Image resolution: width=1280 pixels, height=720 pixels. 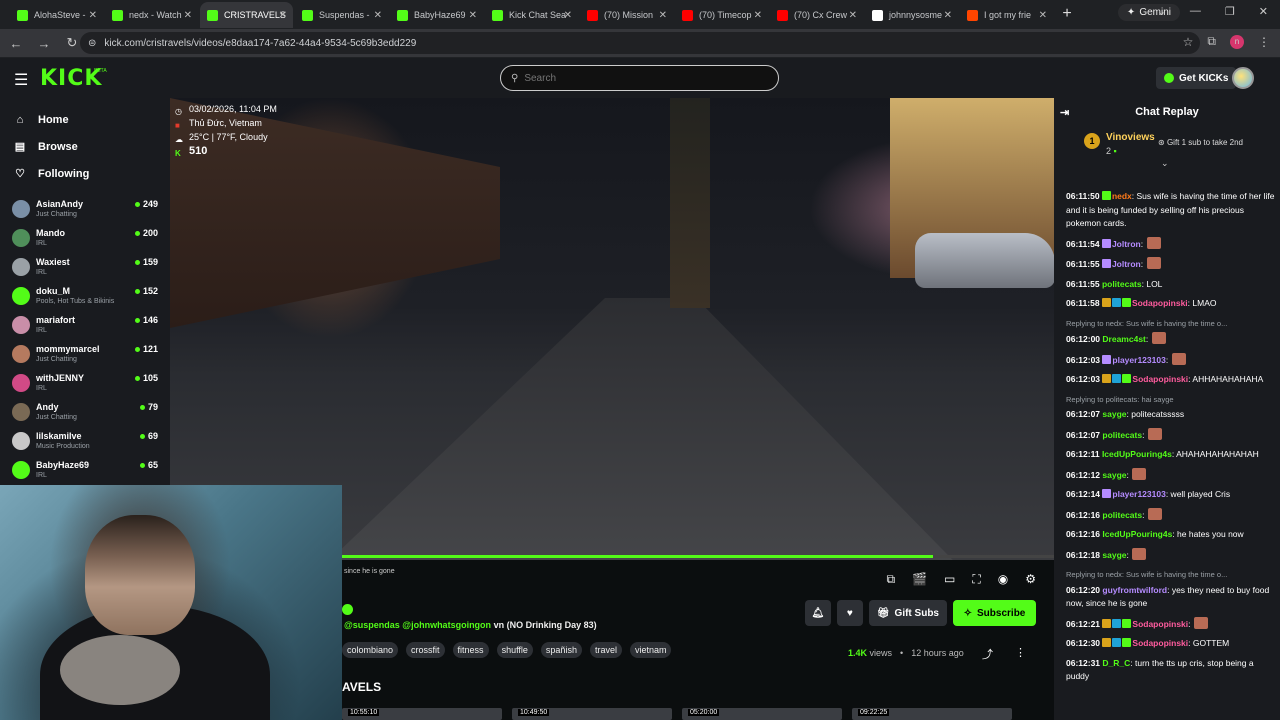 What do you see at coordinates (1171, 475) in the screenshot?
I see `chat-message: 06:12:12 sayge:` at bounding box center [1171, 475].